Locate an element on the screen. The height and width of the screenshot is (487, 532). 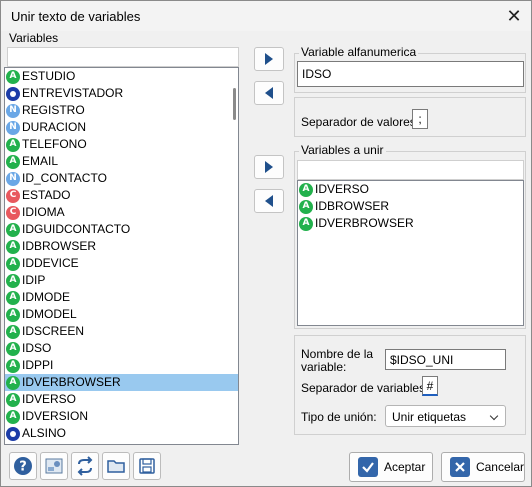
list-item-label: IDGUIDCONTACTO is located at coordinates (76, 229).